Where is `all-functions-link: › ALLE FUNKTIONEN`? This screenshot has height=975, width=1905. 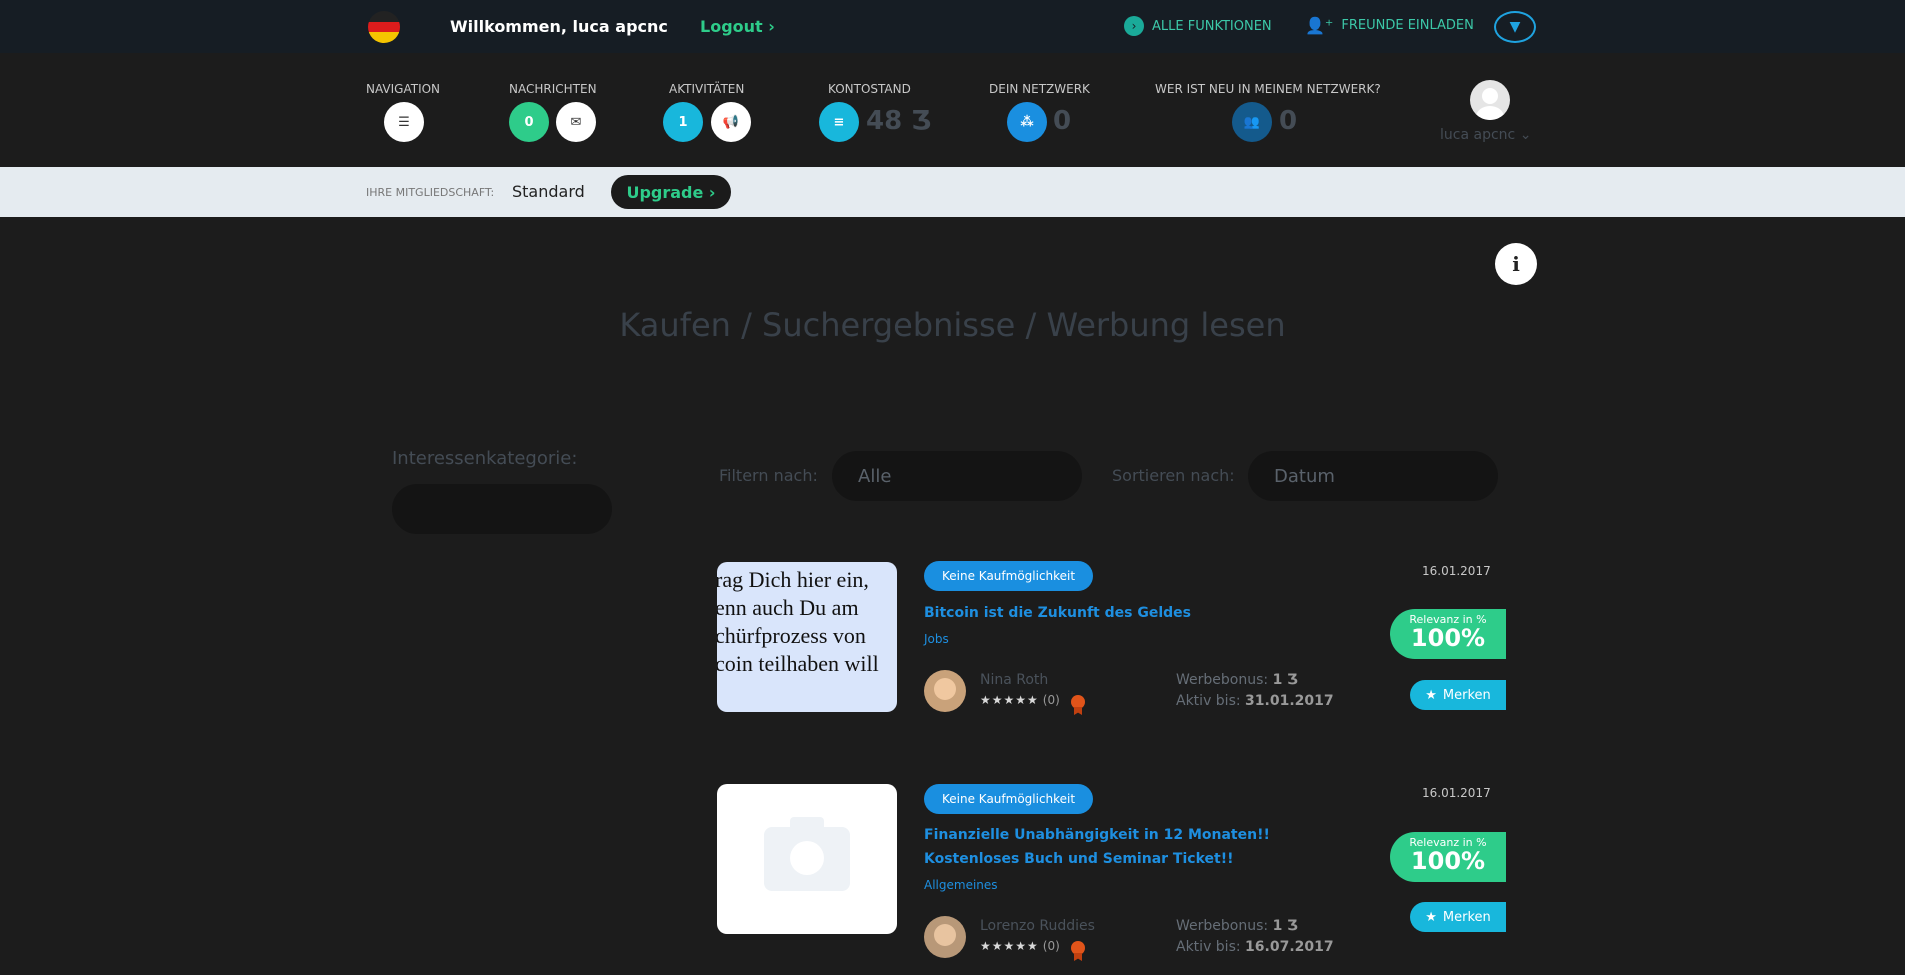 all-functions-link: › ALLE FUNKTIONEN is located at coordinates (1198, 26).